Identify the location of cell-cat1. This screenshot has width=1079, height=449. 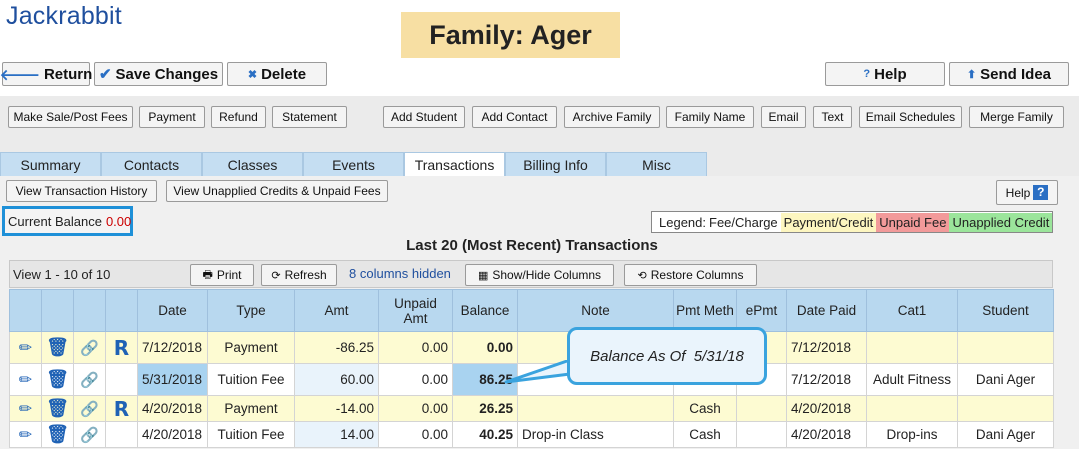
(912, 408).